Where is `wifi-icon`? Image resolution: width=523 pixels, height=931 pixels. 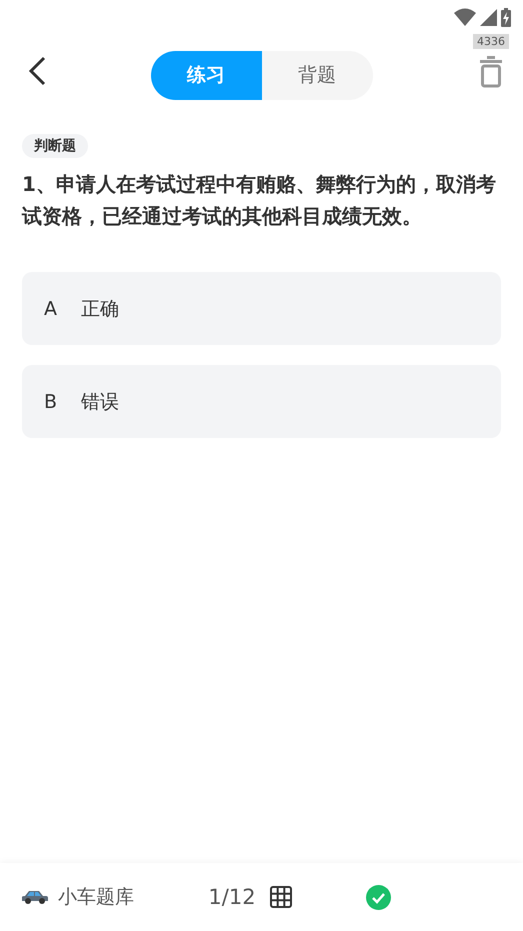
wifi-icon is located at coordinates (465, 17).